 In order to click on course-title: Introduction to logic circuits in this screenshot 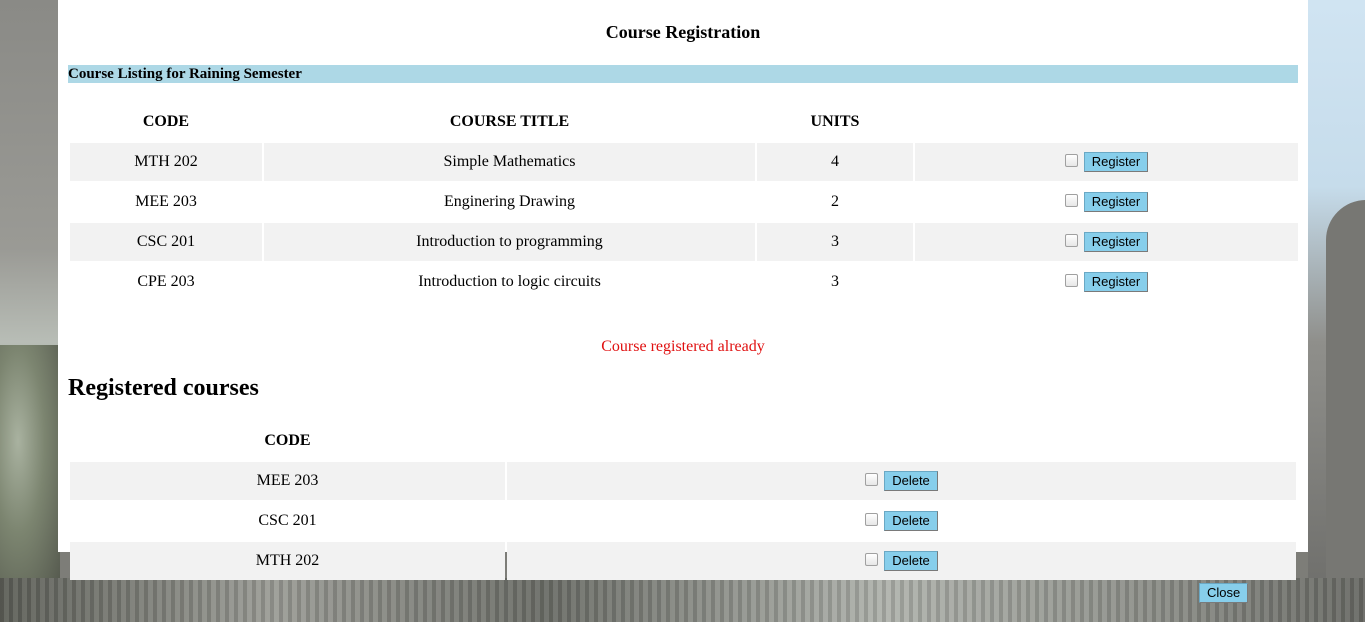, I will do `click(509, 281)`.